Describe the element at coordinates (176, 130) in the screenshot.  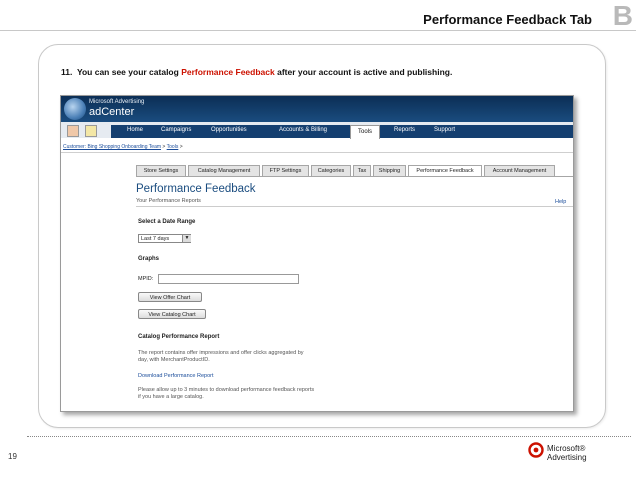
I see `nav-campaigns: Campaigns` at that location.